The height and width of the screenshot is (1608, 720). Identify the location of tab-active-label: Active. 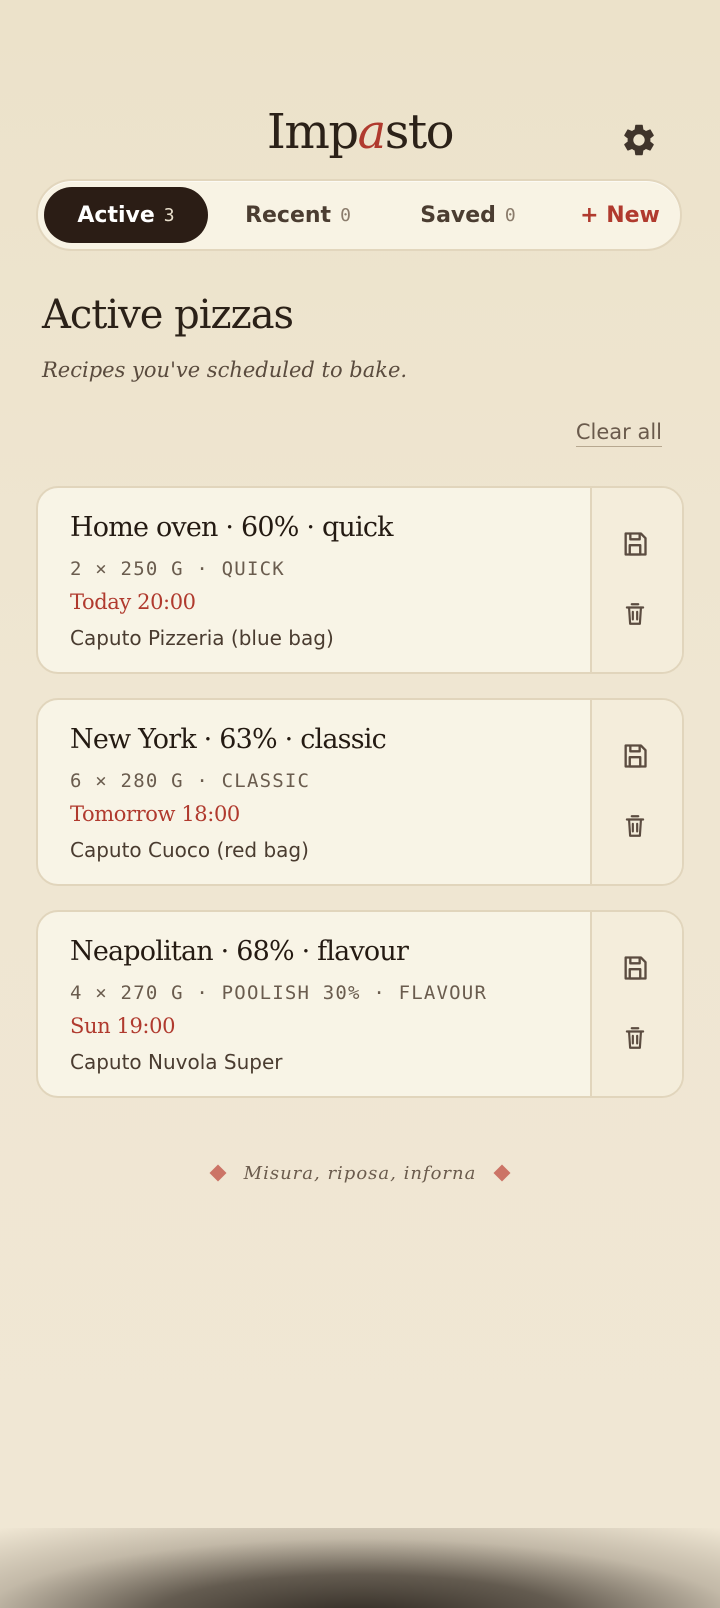
(116, 215).